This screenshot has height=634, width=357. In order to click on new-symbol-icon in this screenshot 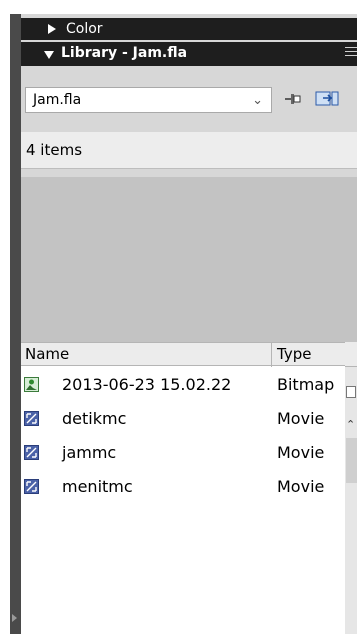, I will do `click(351, 392)`.